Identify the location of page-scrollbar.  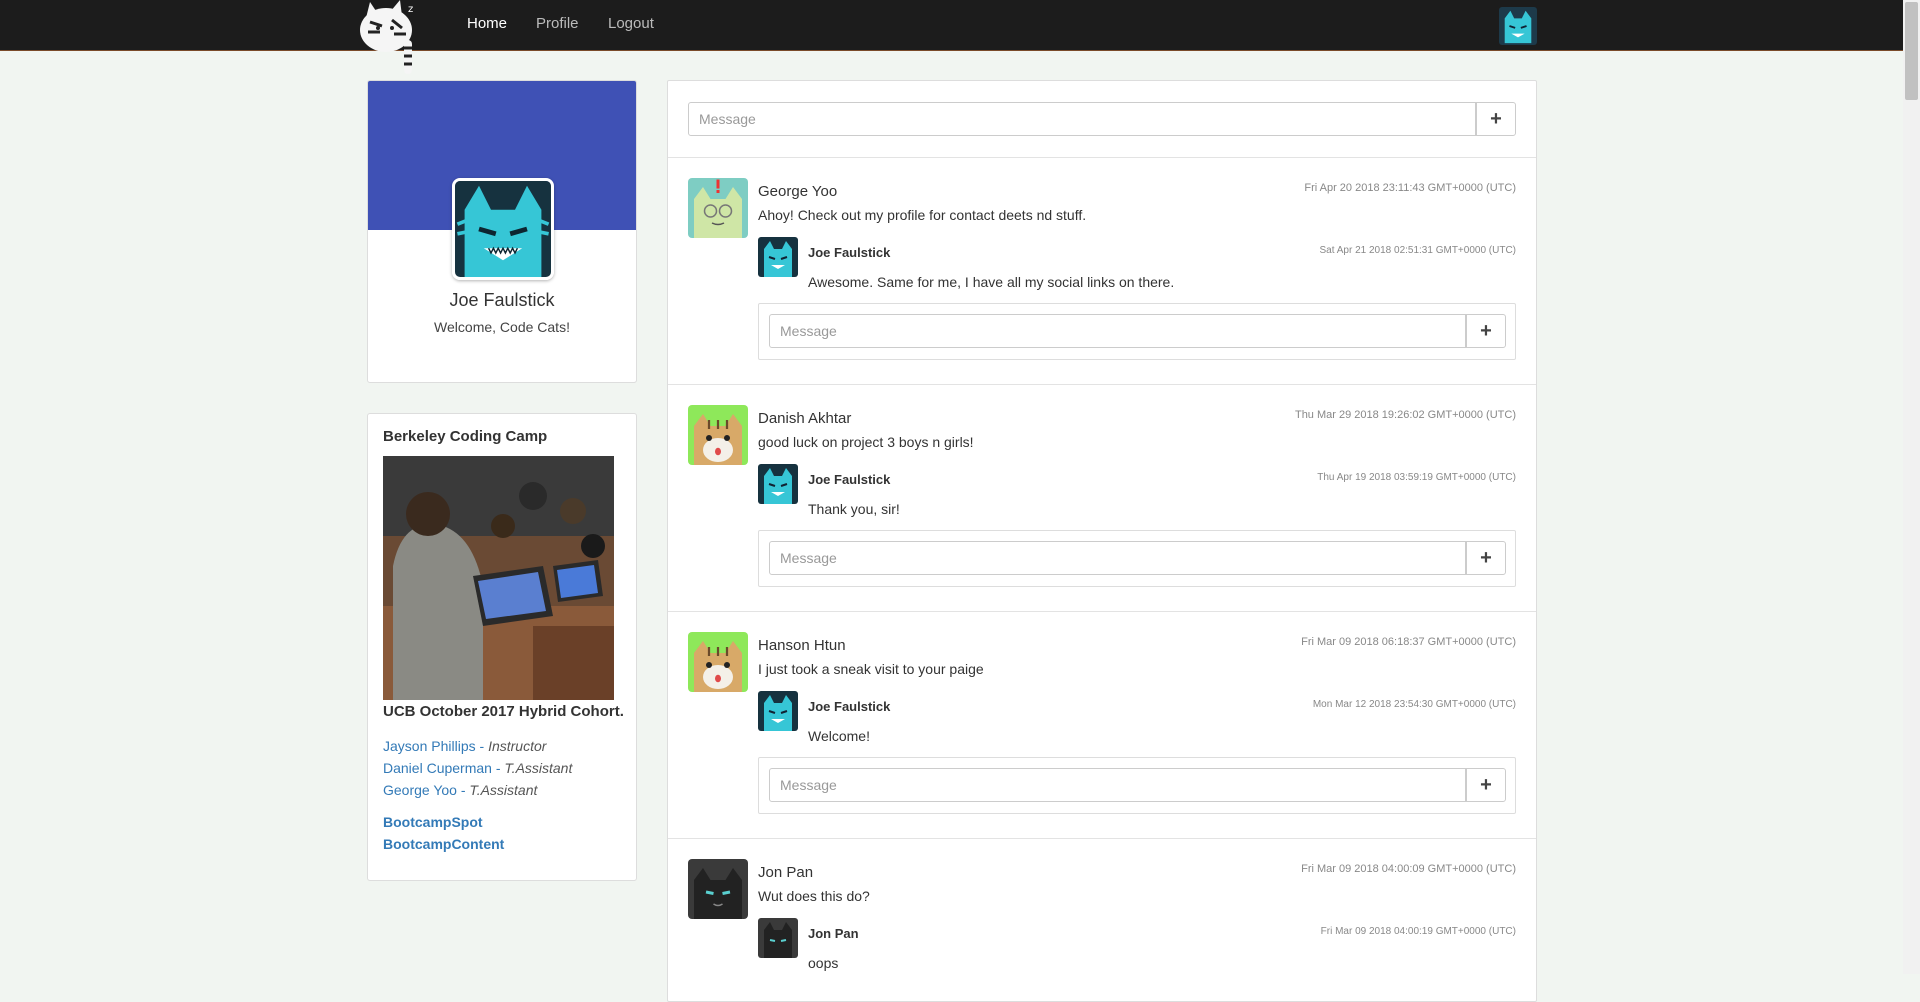
(1911, 487).